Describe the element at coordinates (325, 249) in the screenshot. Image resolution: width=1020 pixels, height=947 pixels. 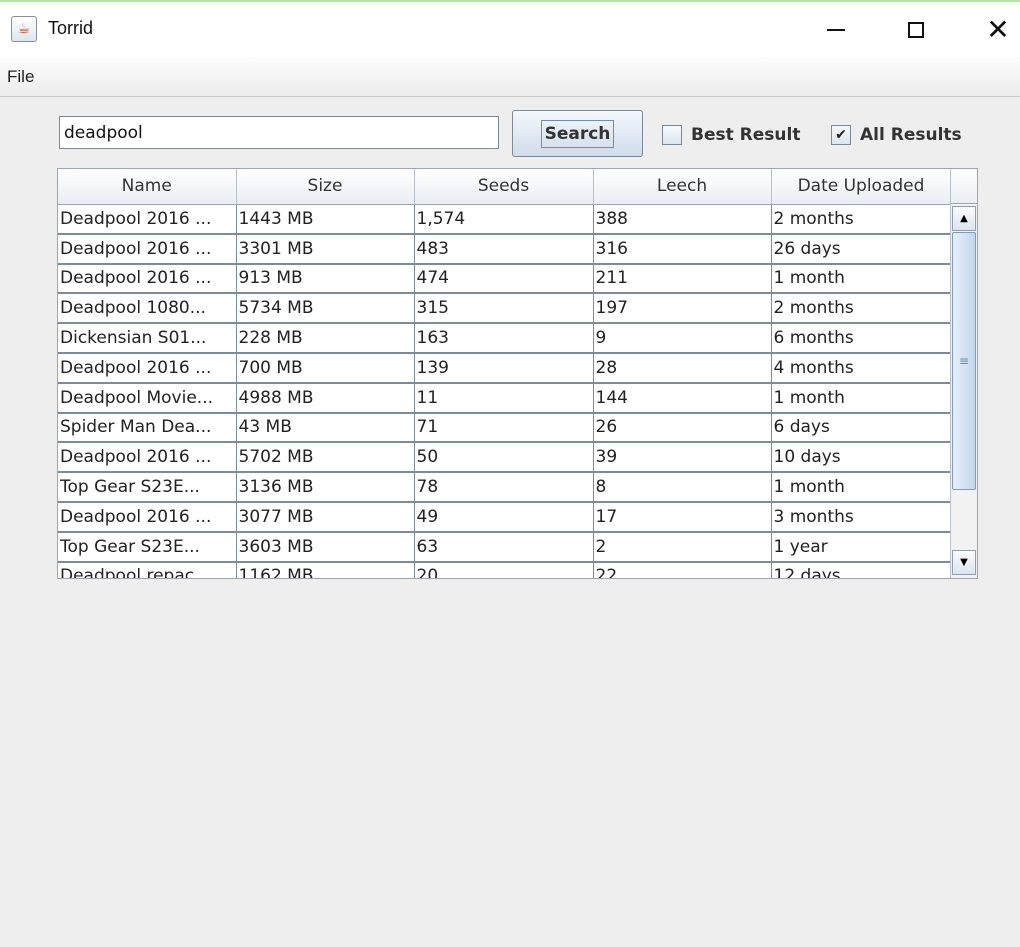
I see `cell-size: 3301 MB` at that location.